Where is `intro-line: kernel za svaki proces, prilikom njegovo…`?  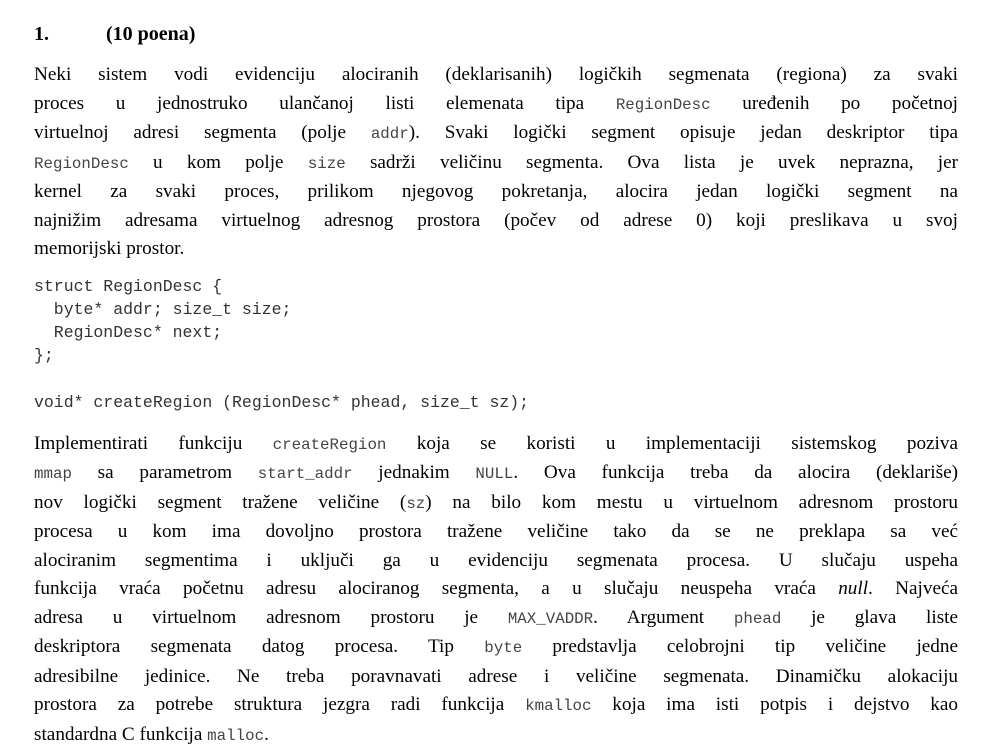
intro-line: kernel za svaki proces, prilikom njegovo… is located at coordinates (496, 192).